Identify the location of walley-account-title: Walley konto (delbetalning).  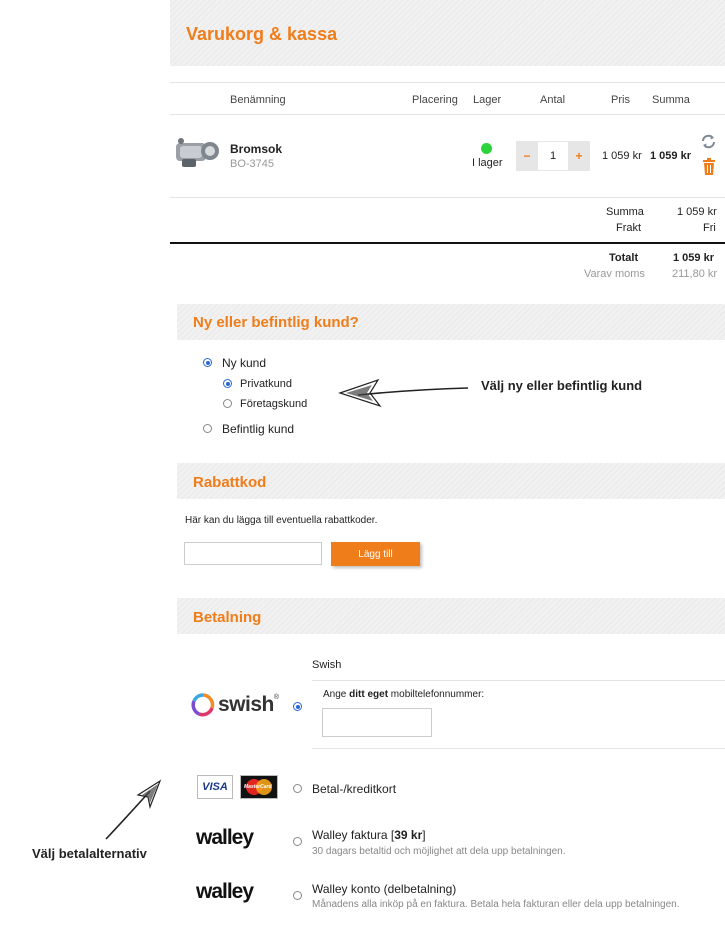
(384, 889).